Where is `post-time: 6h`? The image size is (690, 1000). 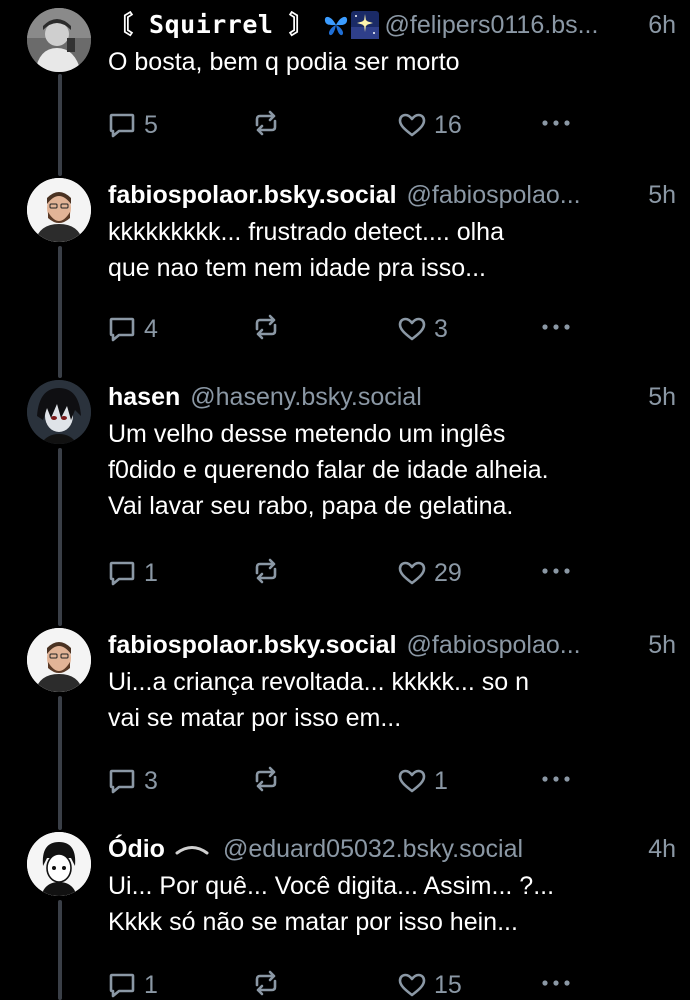 post-time: 6h is located at coordinates (662, 25).